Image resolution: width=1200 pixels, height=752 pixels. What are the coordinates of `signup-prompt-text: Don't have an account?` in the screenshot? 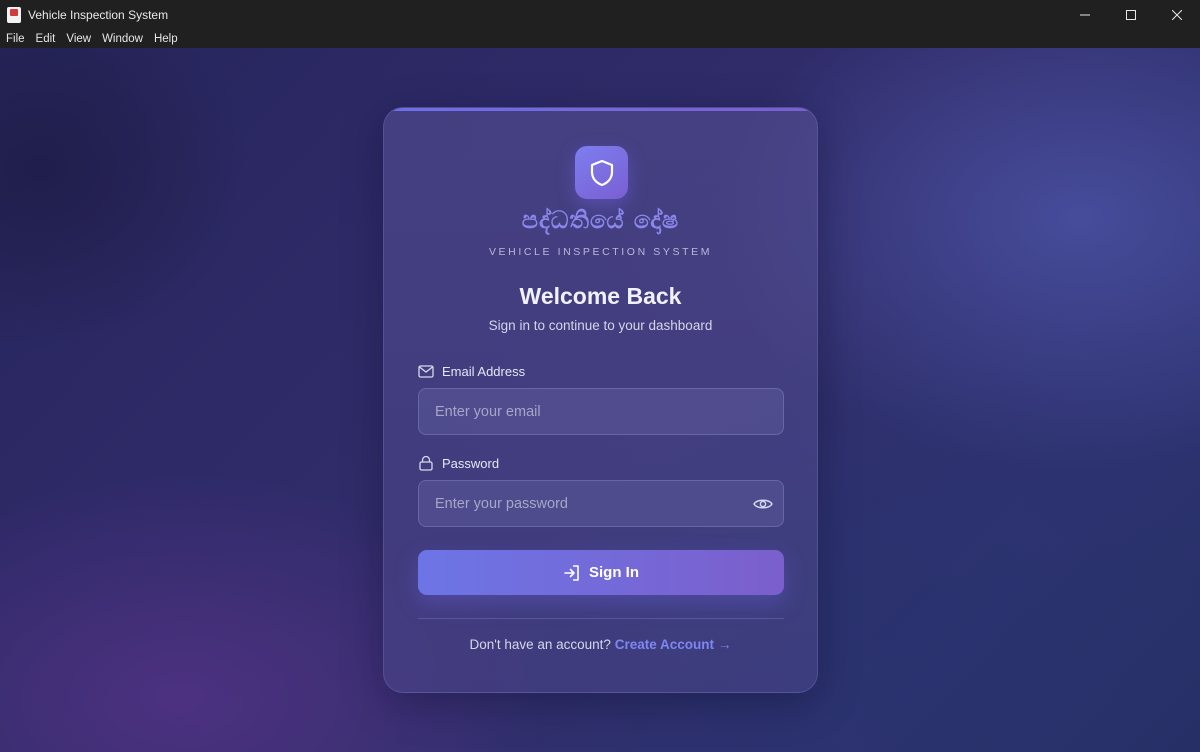 It's located at (540, 644).